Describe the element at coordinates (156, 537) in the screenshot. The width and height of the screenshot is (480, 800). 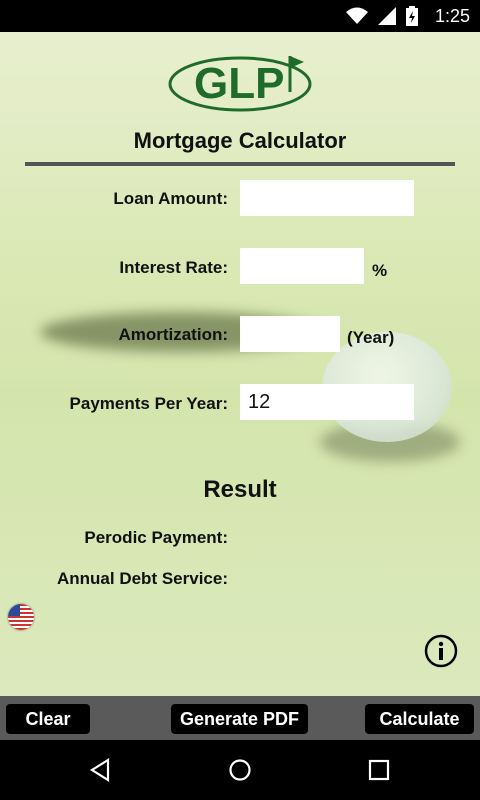
I see `periodic-payment-label: Perodic Payment:` at that location.